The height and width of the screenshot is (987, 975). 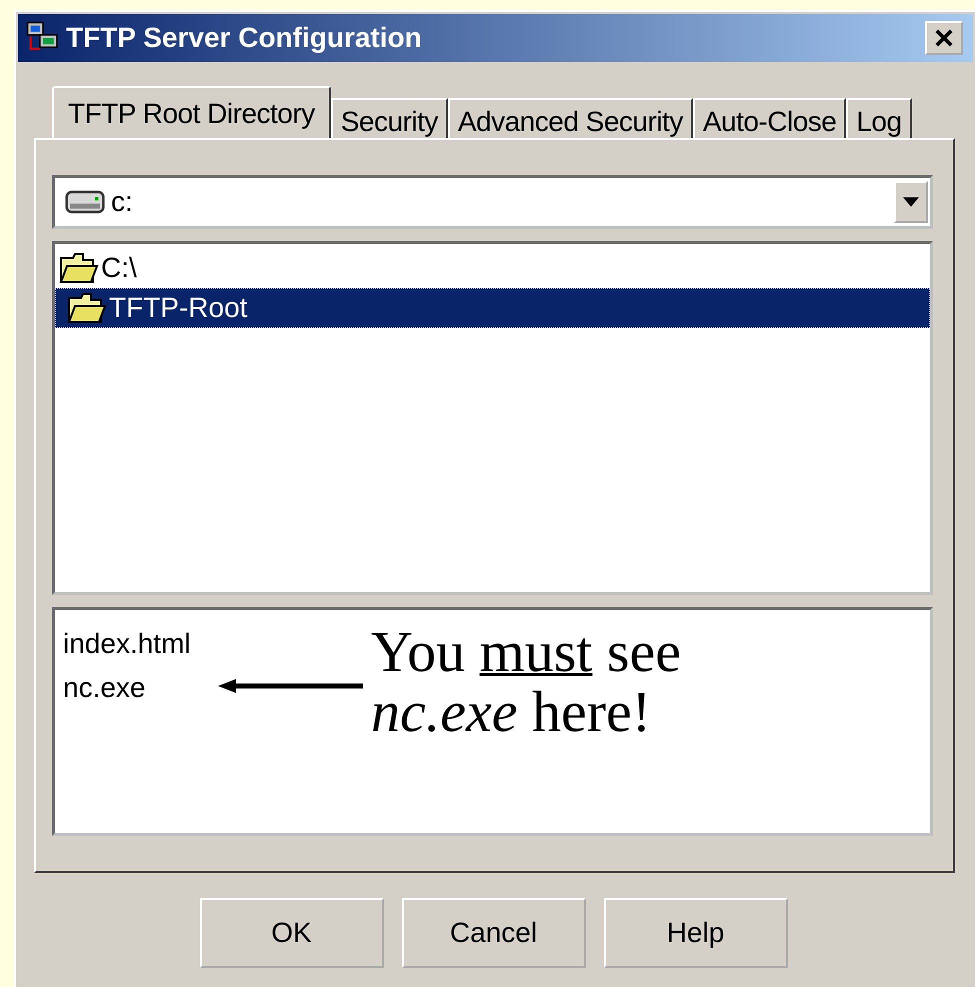 I want to click on caret-icon, so click(x=911, y=202).